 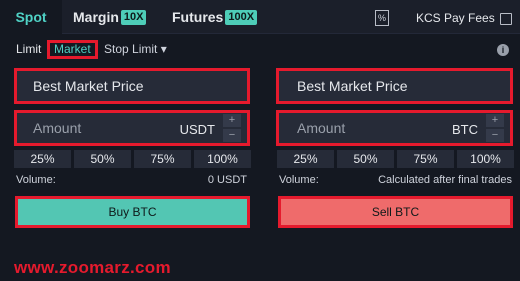 I want to click on buy-price-field: Best Market Price, so click(x=132, y=86).